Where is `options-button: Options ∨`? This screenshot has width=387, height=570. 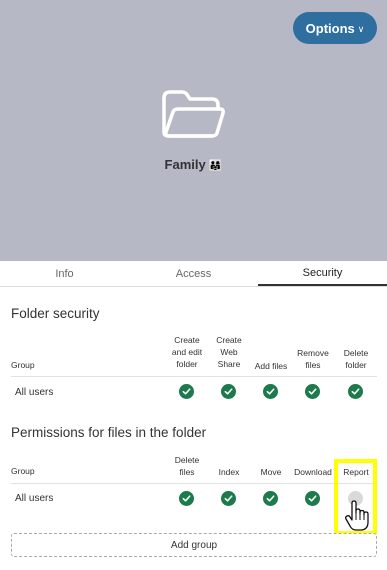
options-button: Options ∨ is located at coordinates (335, 28).